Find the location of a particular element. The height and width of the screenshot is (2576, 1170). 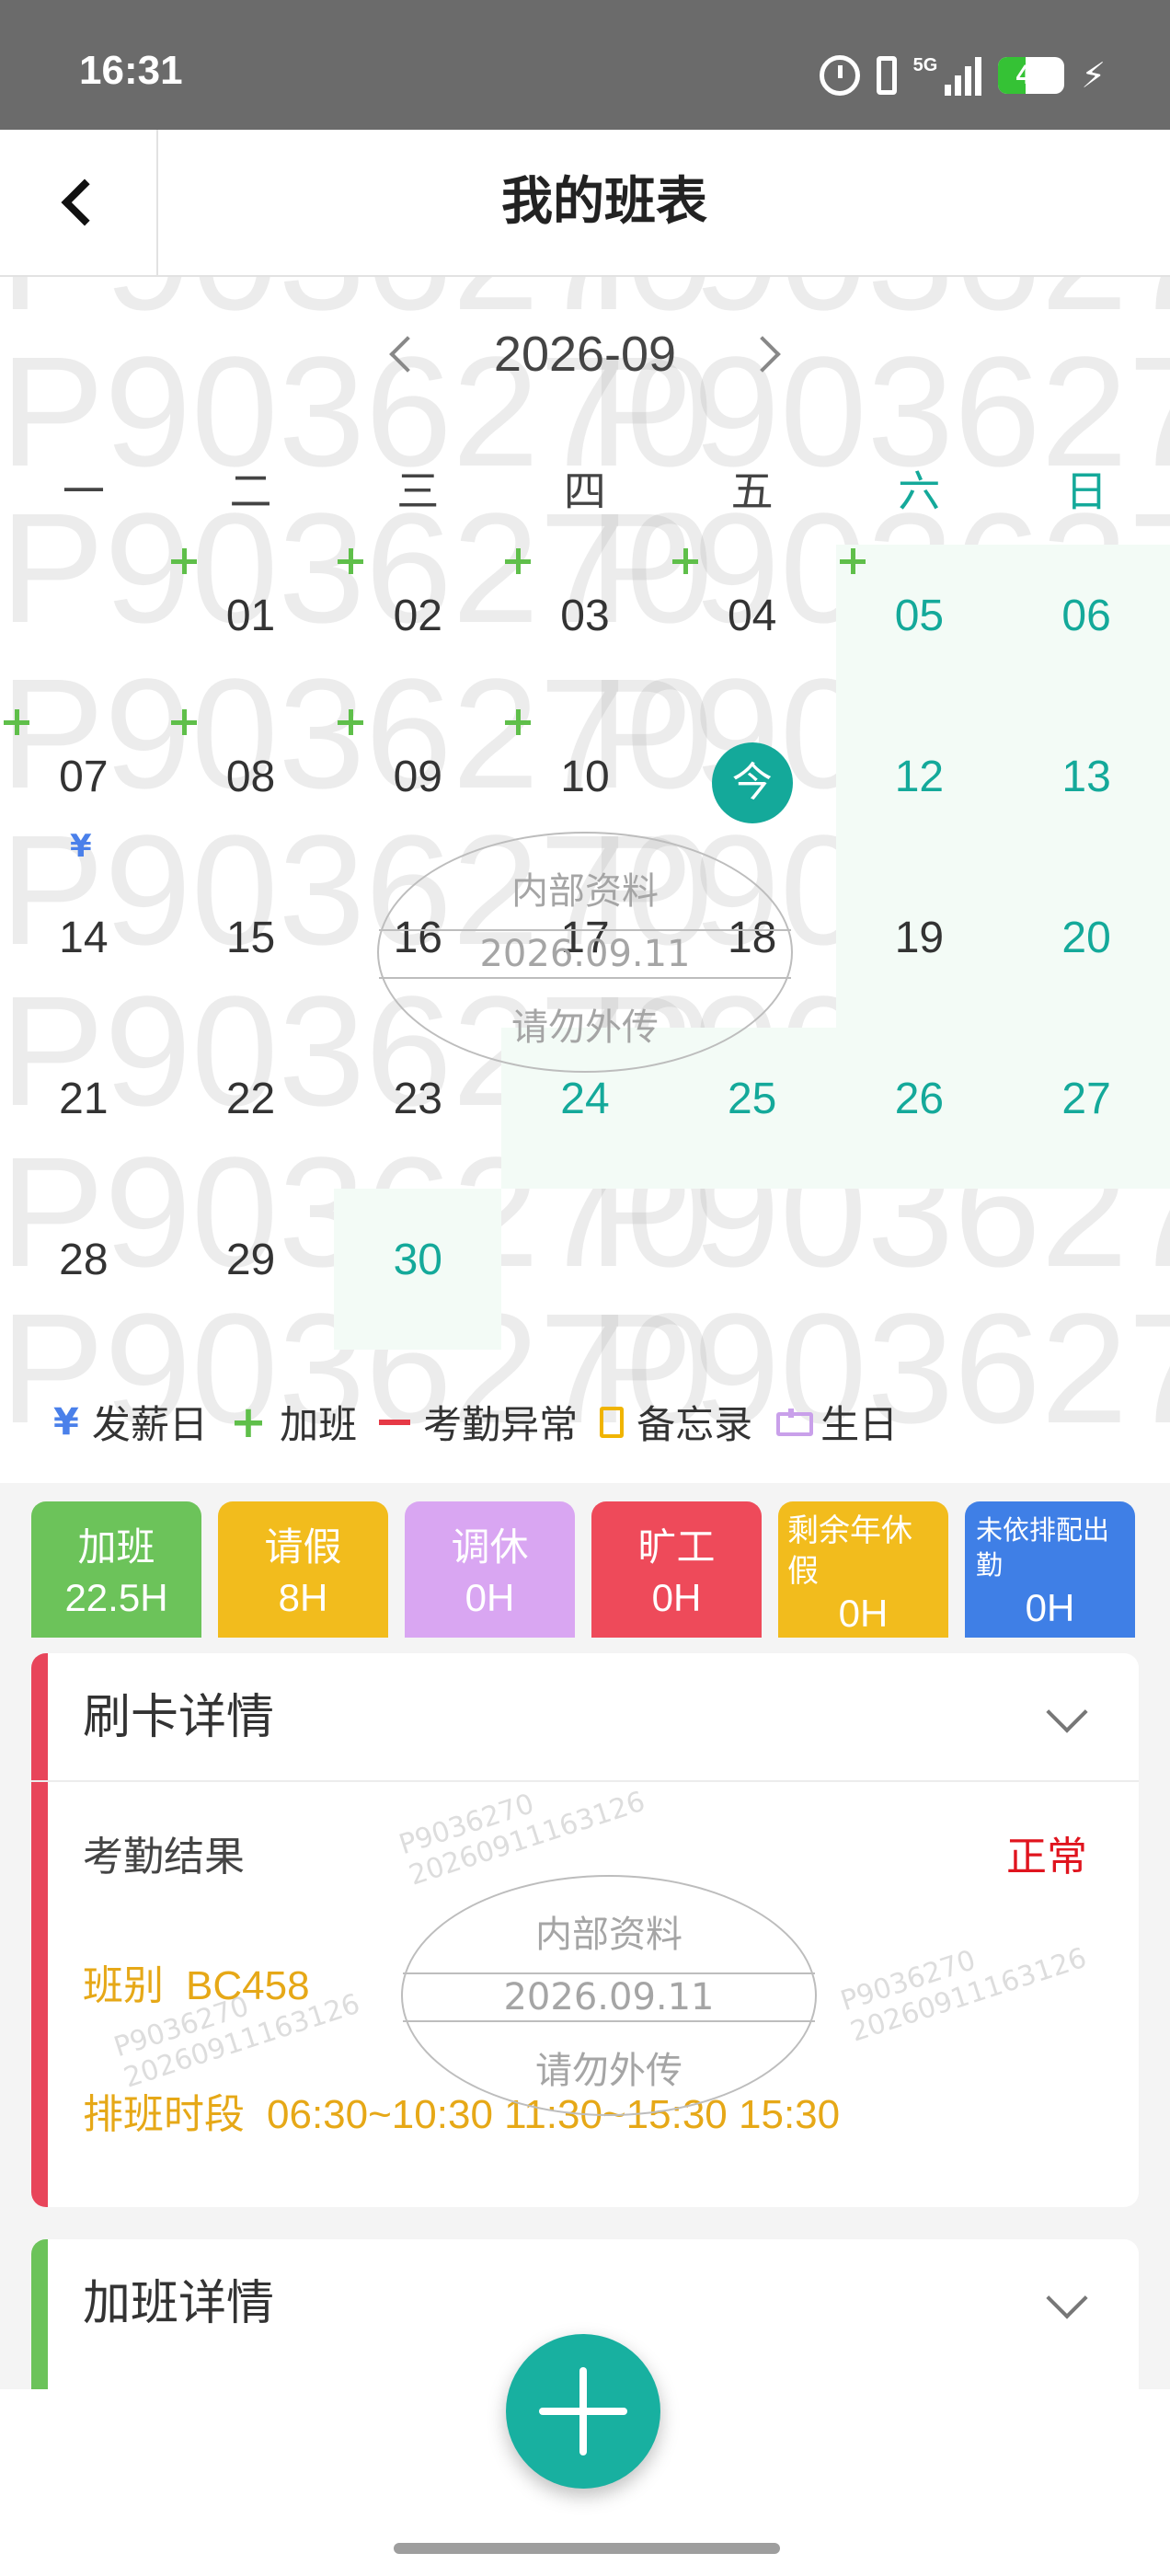

day-number: 09 is located at coordinates (417, 777).